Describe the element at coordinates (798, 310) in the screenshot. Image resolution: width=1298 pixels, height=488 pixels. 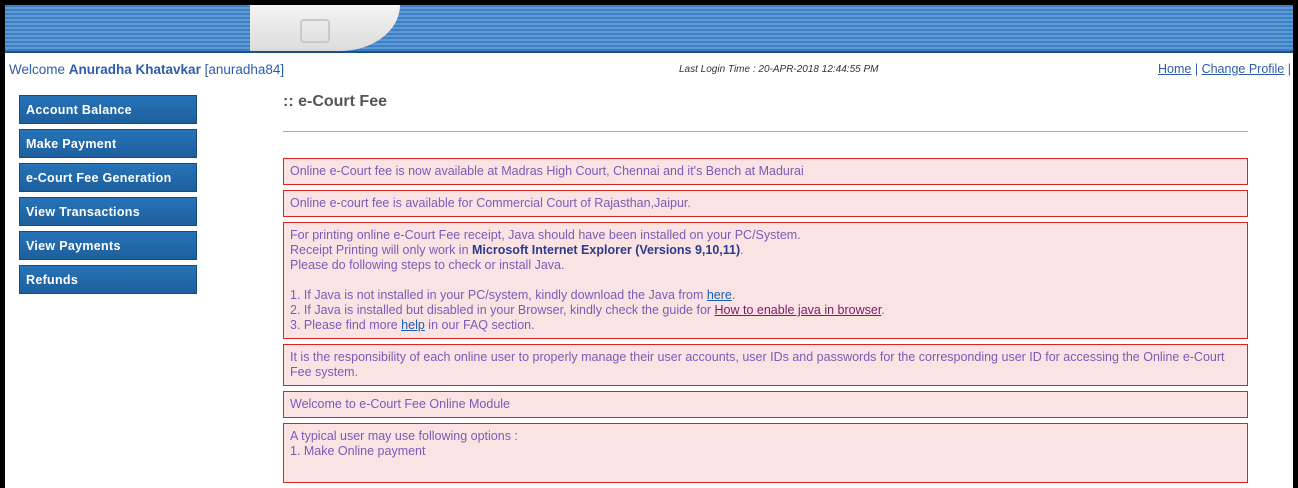
I see `enable-java-guide-link: How to enable java in browser` at that location.